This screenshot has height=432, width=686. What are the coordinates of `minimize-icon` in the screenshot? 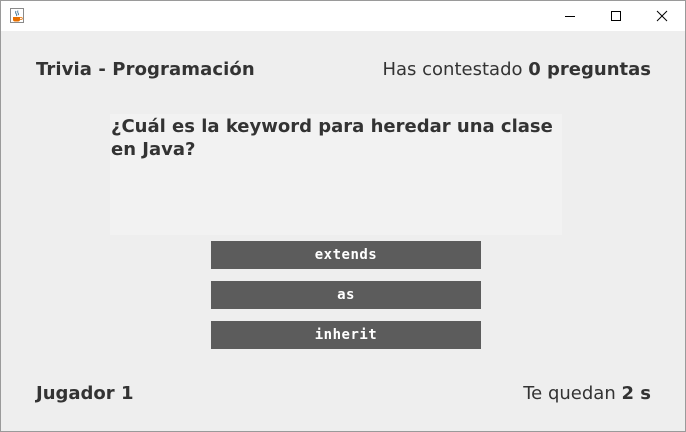 It's located at (570, 16).